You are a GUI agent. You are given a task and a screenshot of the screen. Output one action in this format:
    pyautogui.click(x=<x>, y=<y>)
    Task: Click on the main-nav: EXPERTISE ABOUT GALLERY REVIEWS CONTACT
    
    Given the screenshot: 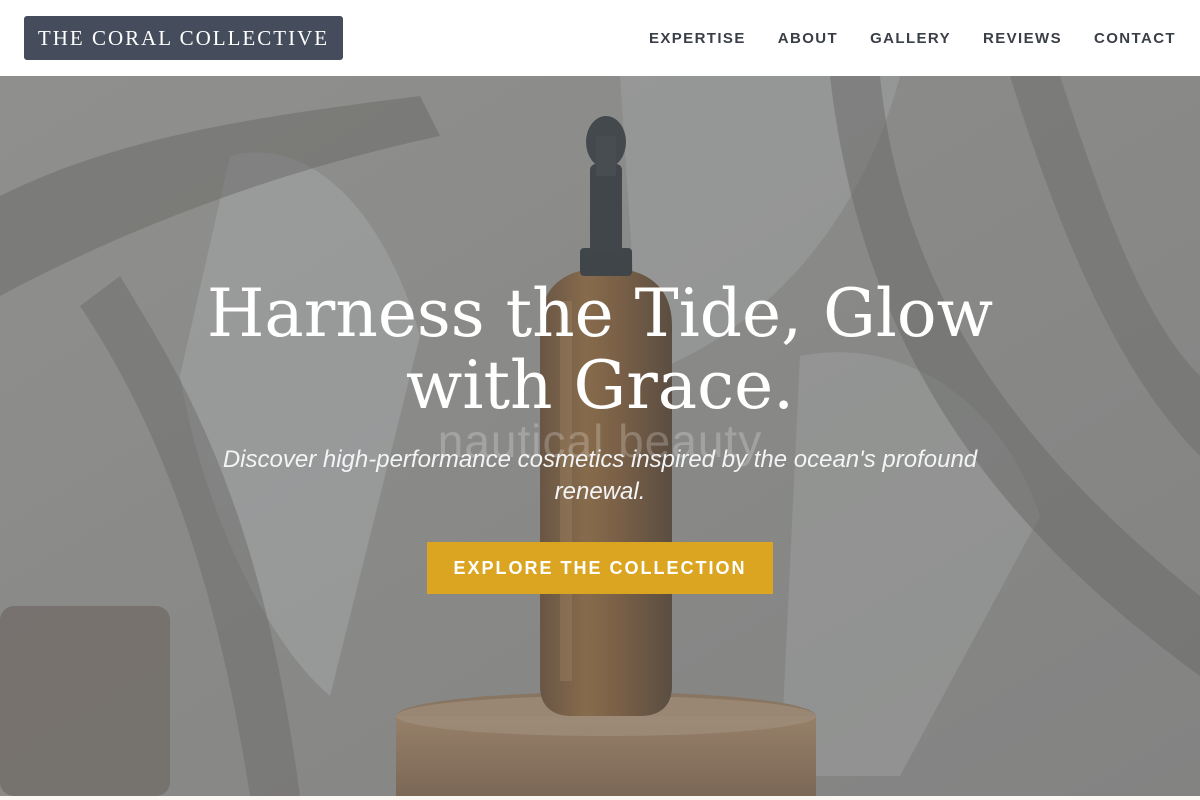 What is the action you would take?
    pyautogui.click(x=912, y=38)
    